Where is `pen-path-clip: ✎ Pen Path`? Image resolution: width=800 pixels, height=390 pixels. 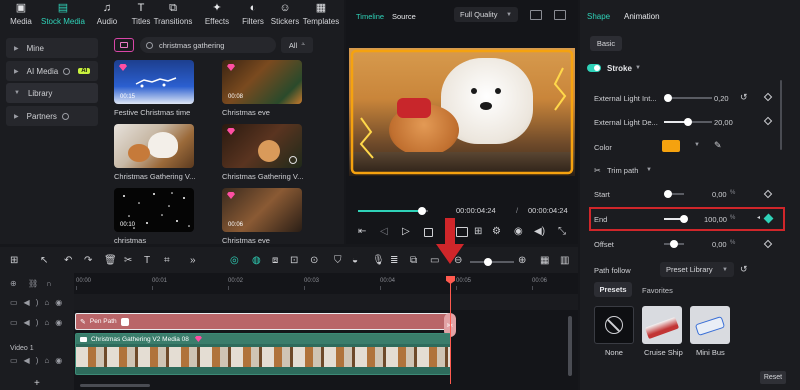
pen-path-clip: ✎ Pen Path is located at coordinates (263, 321).